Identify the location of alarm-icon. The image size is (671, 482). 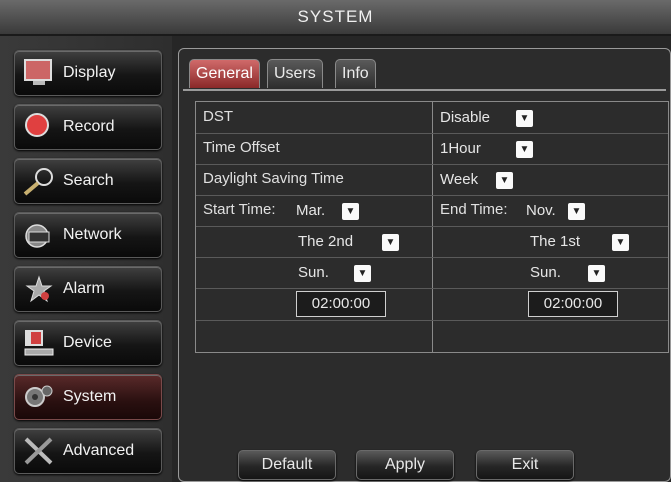
(39, 289).